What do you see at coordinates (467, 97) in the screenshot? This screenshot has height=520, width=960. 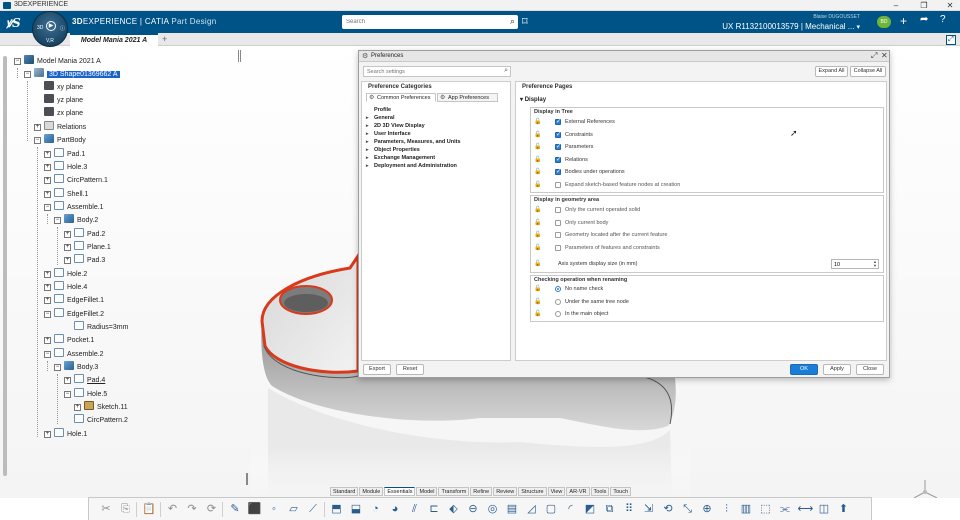 I see `tab-app-preferences: ⚙ App Preferences` at bounding box center [467, 97].